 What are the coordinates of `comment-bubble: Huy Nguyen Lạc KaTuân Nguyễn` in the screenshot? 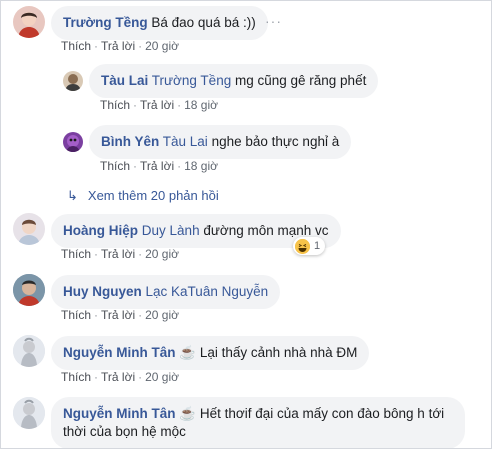 It's located at (166, 292).